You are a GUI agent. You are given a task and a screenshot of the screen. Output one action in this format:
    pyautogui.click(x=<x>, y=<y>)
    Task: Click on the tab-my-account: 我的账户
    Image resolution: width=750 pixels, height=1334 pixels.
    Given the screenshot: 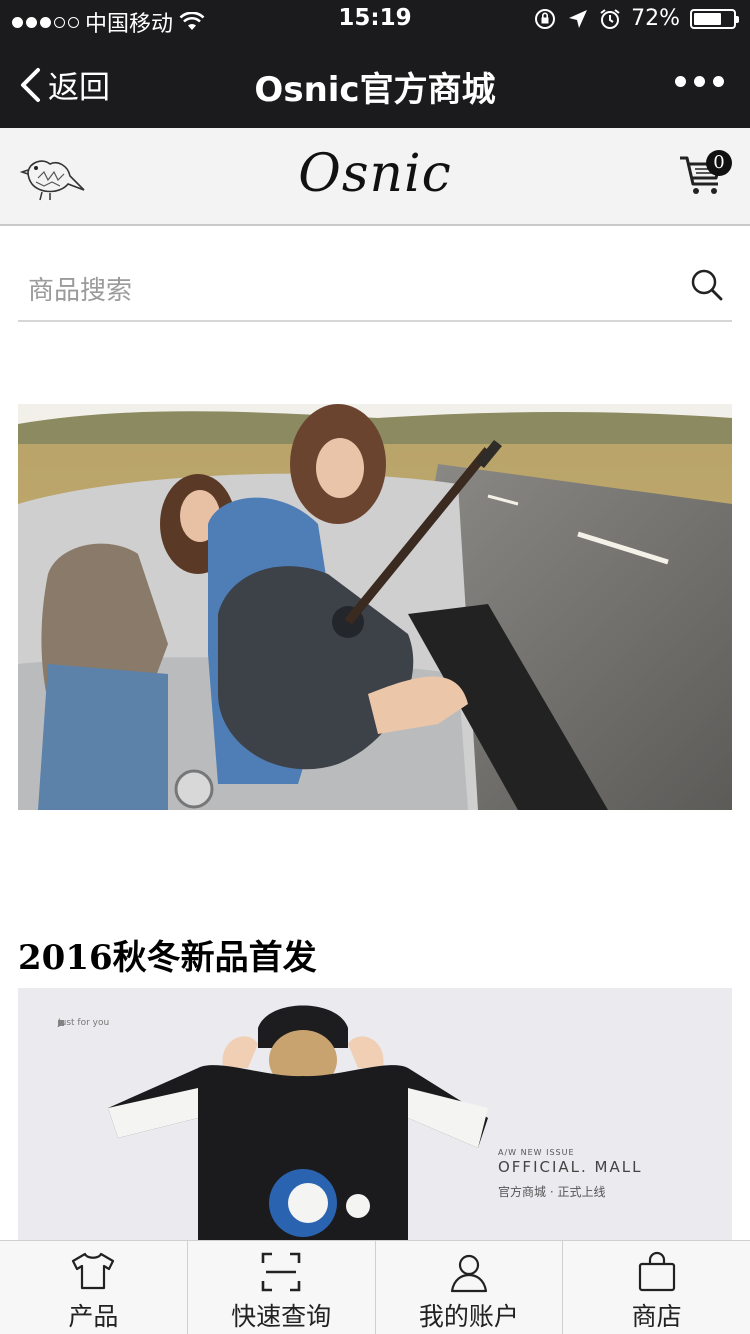 What is the action you would take?
    pyautogui.click(x=470, y=1287)
    